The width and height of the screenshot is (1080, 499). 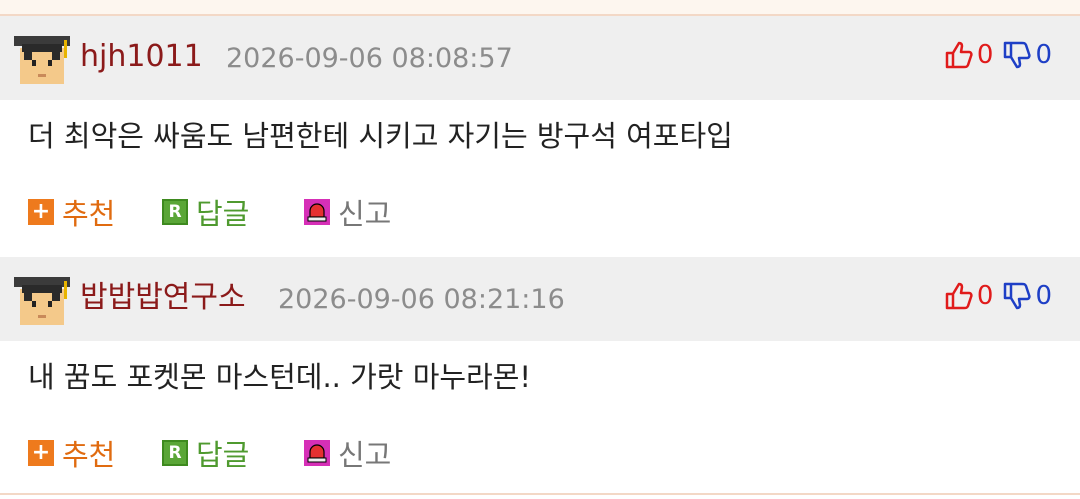 What do you see at coordinates (540, 494) in the screenshot?
I see `bottom-divider` at bounding box center [540, 494].